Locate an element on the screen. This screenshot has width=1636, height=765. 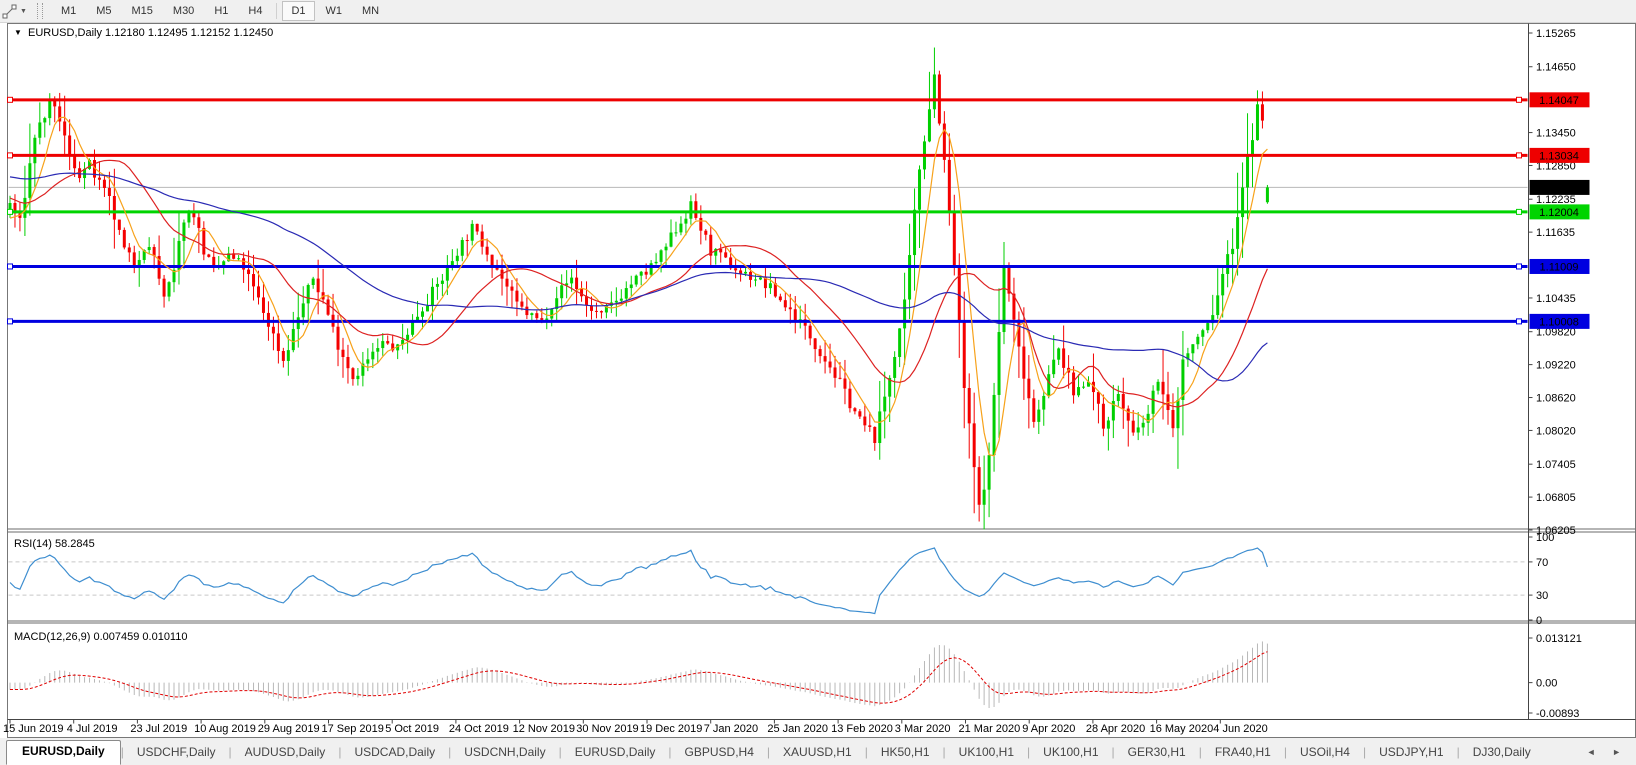
svg-text: 17 Sep 2019 is located at coordinates (353, 729).